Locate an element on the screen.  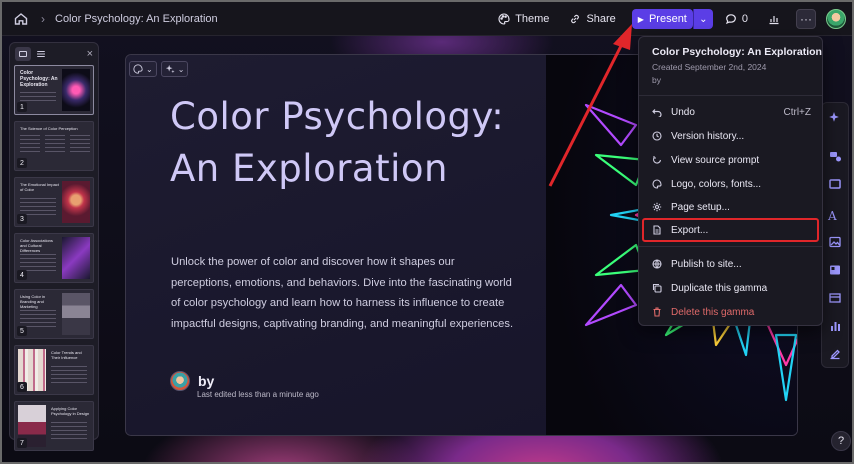
comment-icon is located at coordinates (730, 19).